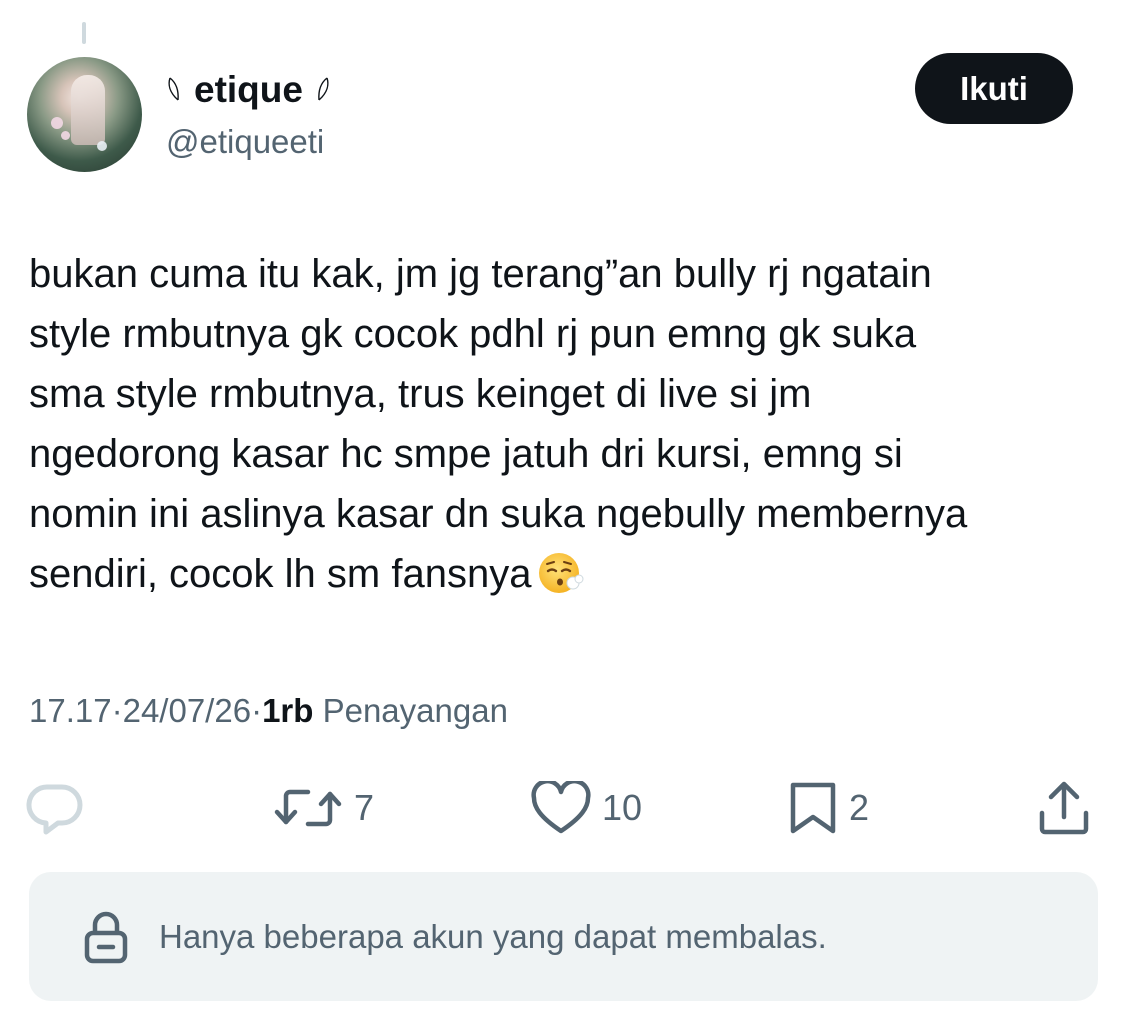 This screenshot has height=1013, width=1125. Describe the element at coordinates (410, 711) in the screenshot. I see `views-label: Penayangan` at that location.